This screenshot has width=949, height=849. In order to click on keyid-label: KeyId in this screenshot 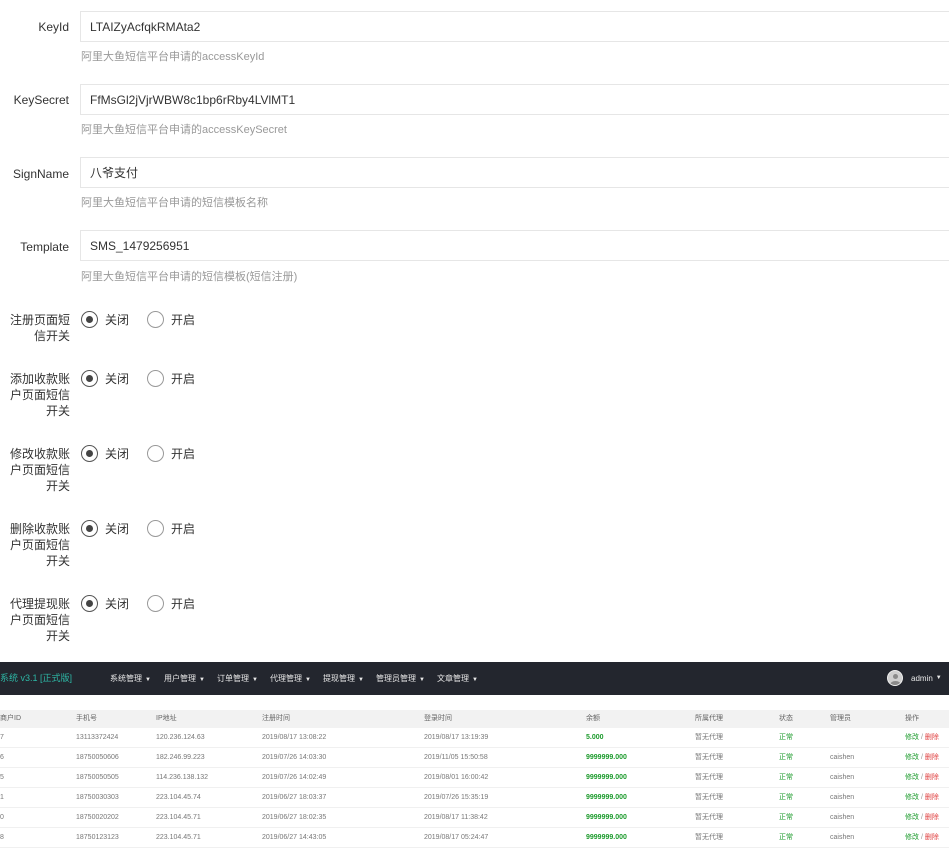, I will do `click(53, 27)`.